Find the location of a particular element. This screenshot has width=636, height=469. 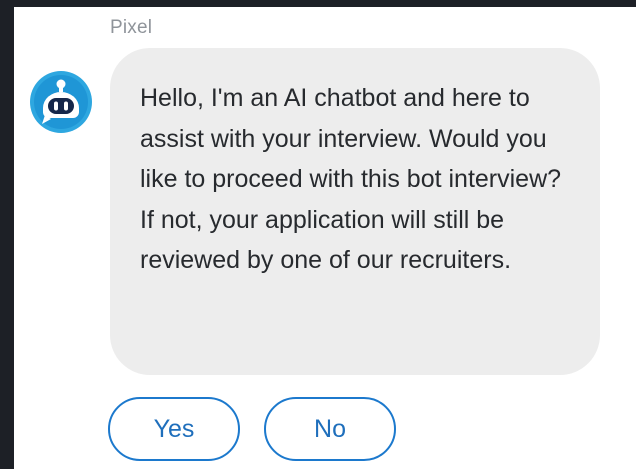

robot-icon is located at coordinates (61, 102).